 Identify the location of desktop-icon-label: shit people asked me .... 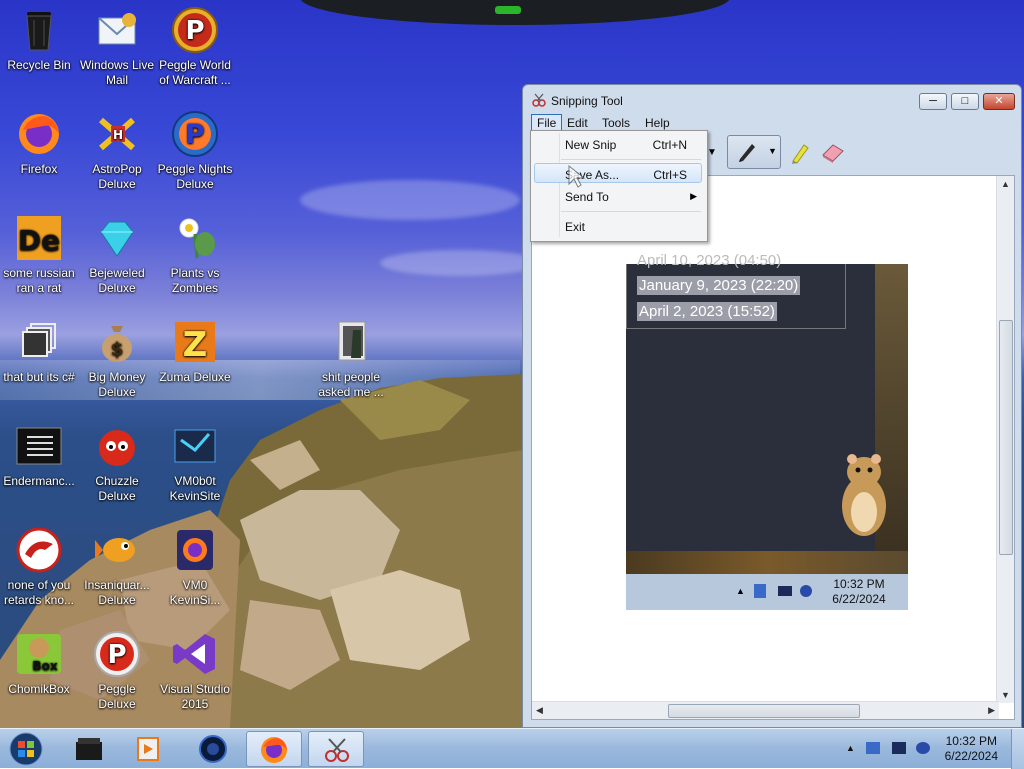
(351, 384).